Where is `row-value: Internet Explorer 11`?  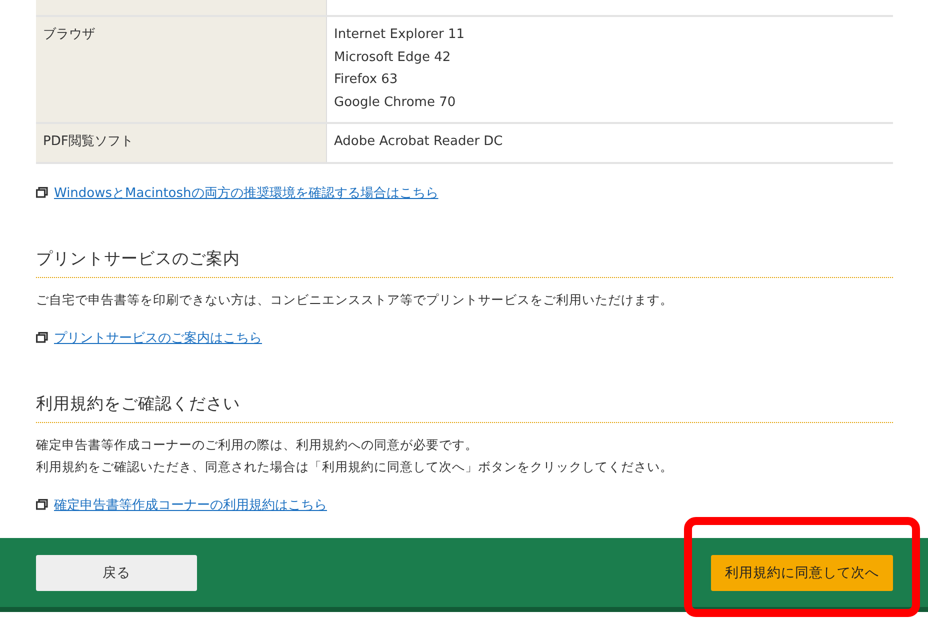 row-value: Internet Explorer 11 is located at coordinates (400, 35).